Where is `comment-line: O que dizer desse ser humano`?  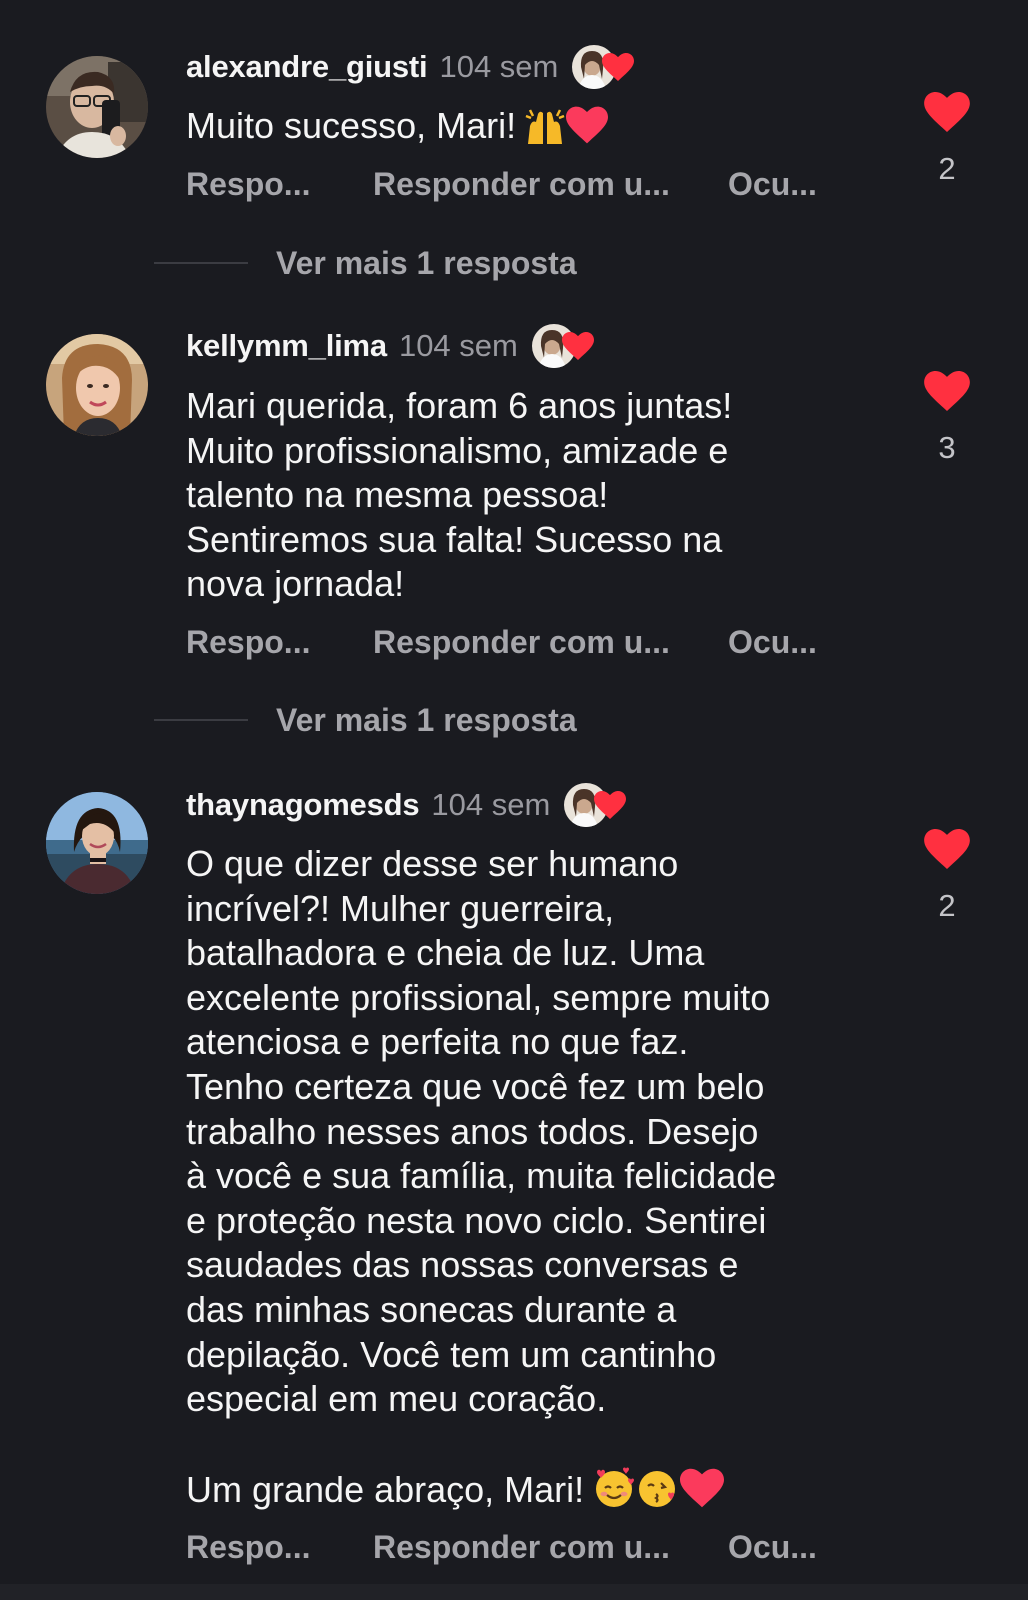
comment-line: O que dizer desse ser humano is located at coordinates (432, 863).